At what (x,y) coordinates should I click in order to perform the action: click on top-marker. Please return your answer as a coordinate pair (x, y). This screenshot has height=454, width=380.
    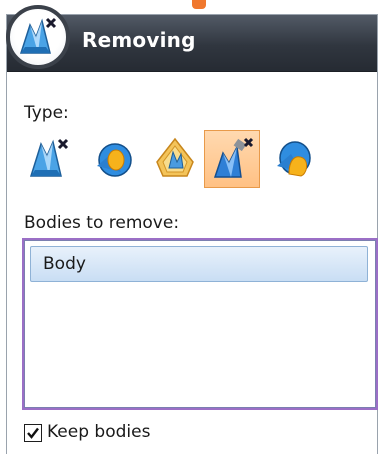
    Looking at the image, I should click on (199, 4).